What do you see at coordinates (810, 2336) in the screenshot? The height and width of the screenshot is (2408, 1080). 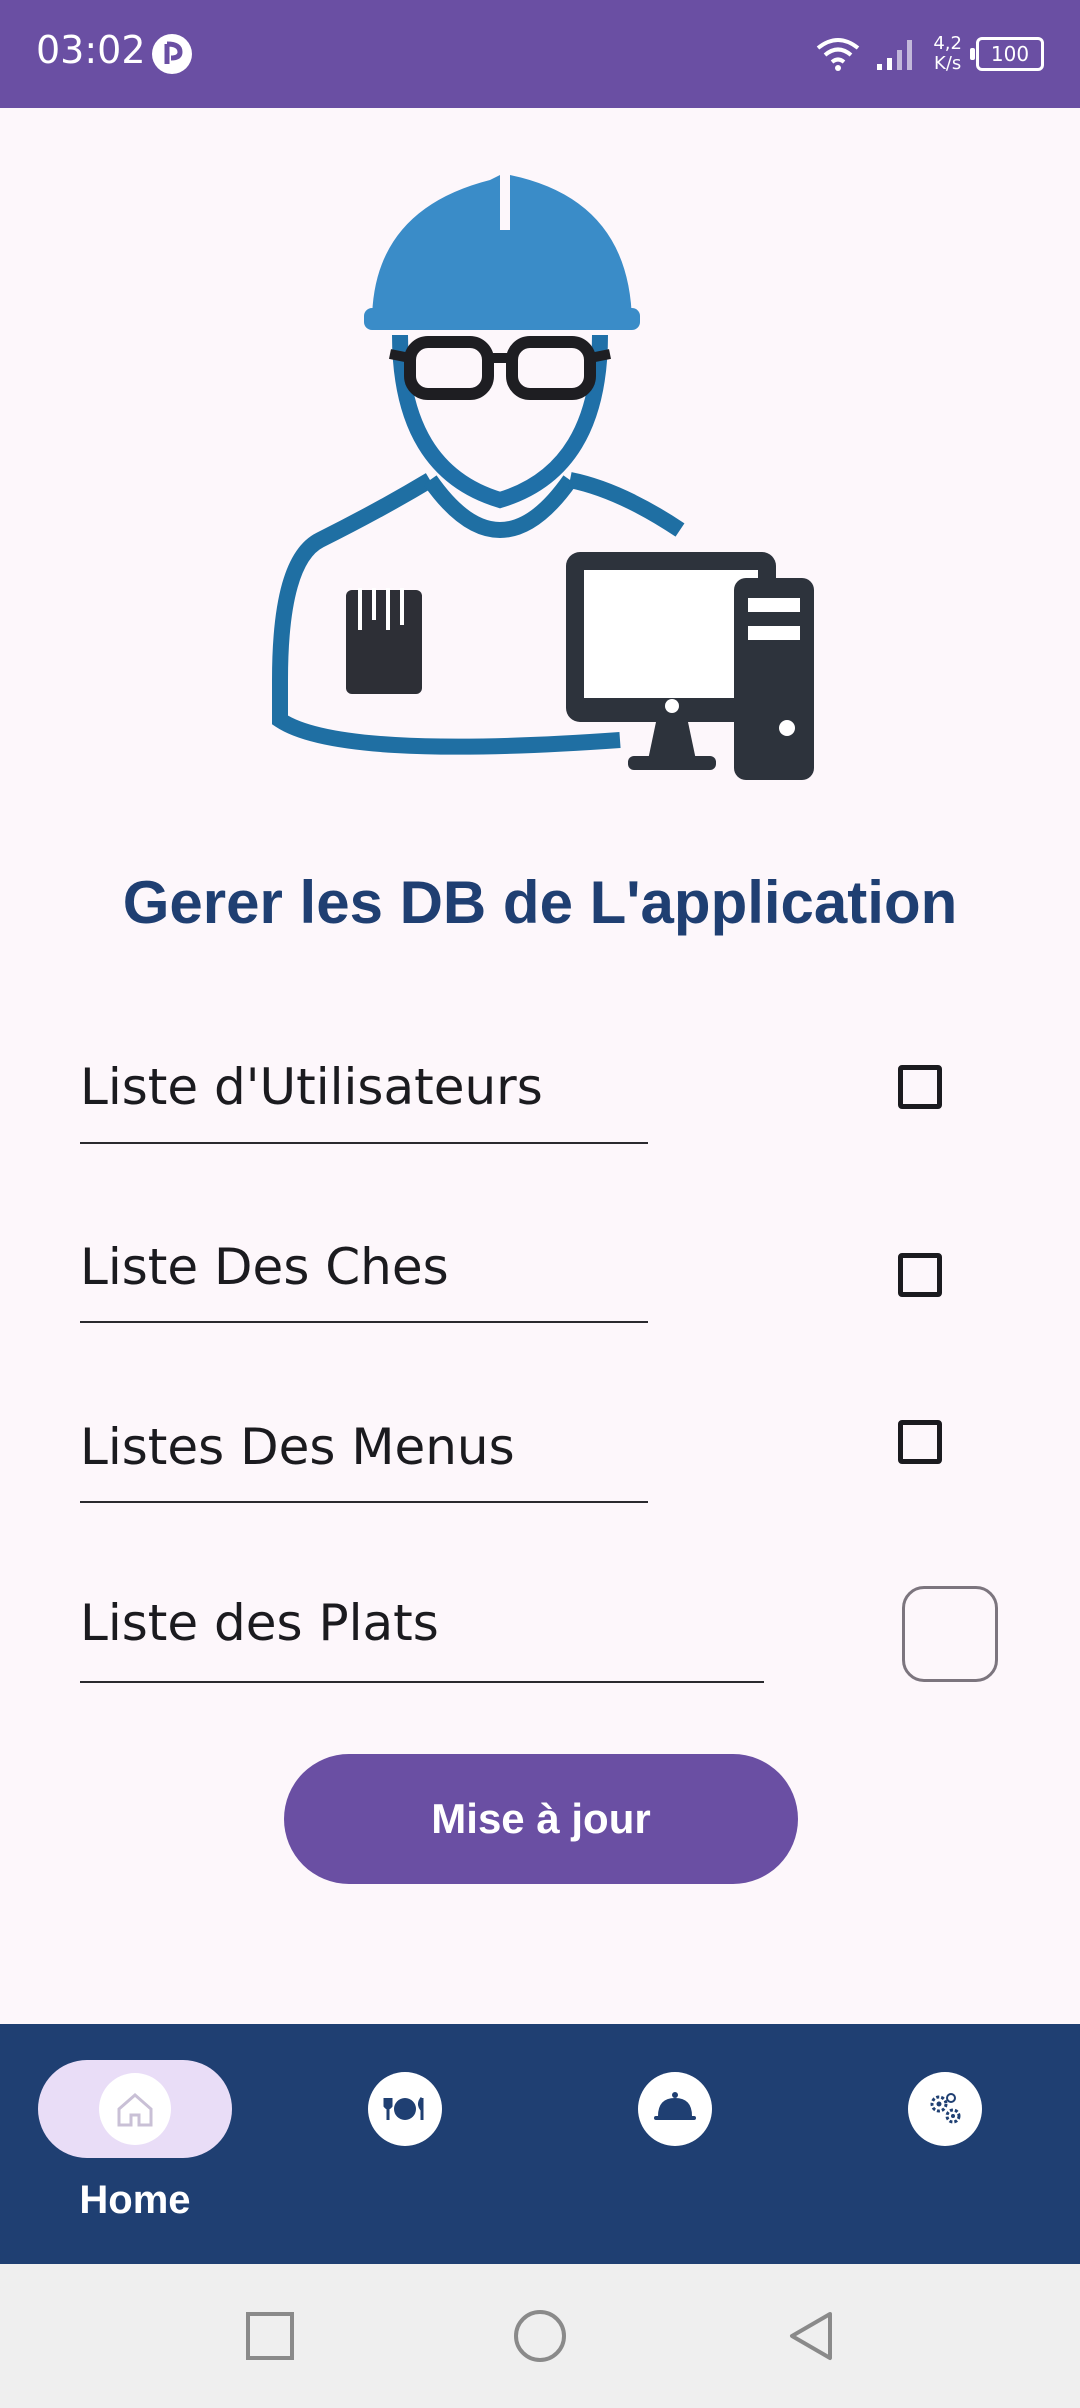 I see `back-button` at bounding box center [810, 2336].